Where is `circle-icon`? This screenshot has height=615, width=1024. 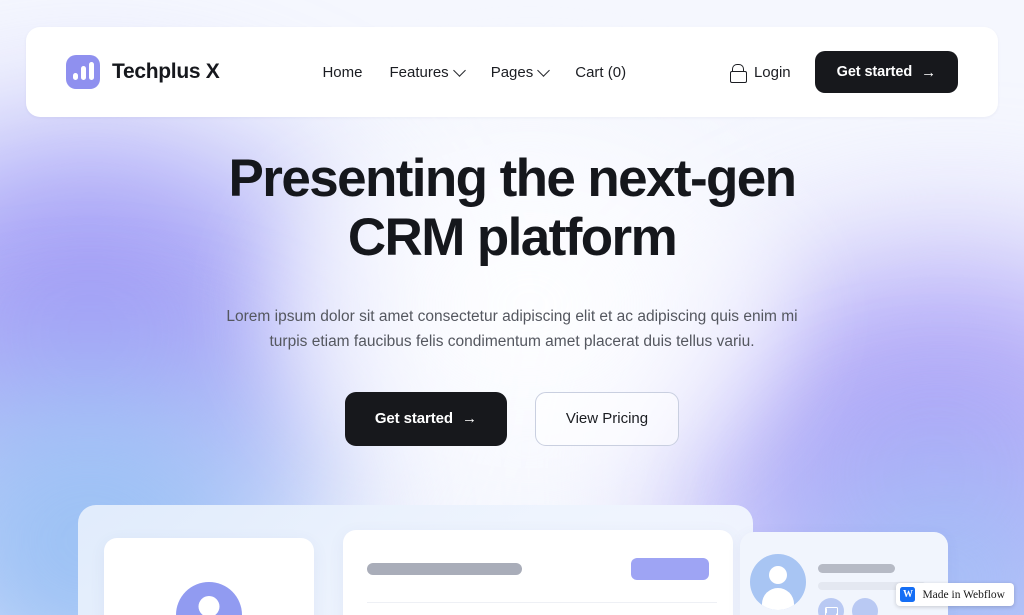
circle-icon is located at coordinates (865, 606).